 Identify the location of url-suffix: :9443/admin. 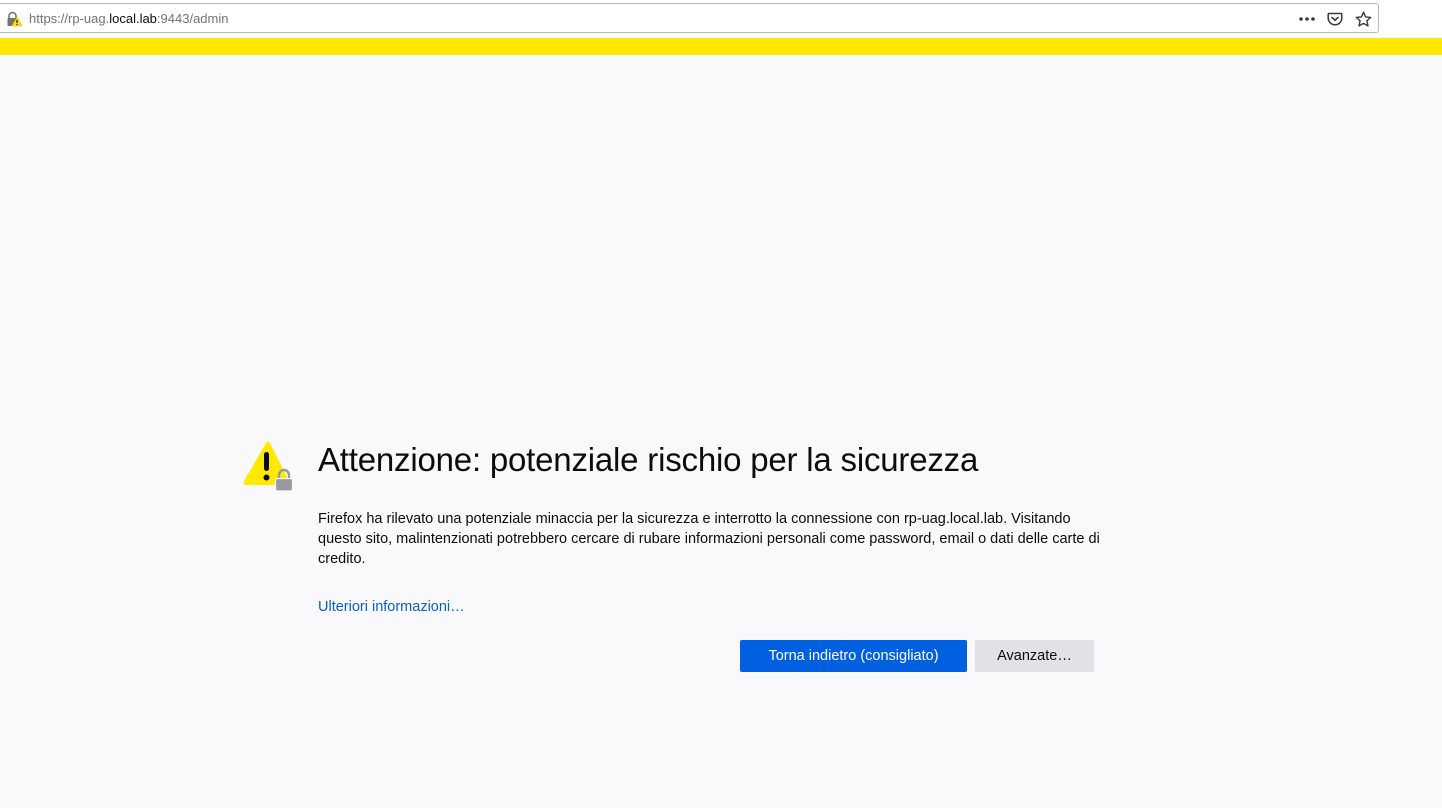
(192, 18).